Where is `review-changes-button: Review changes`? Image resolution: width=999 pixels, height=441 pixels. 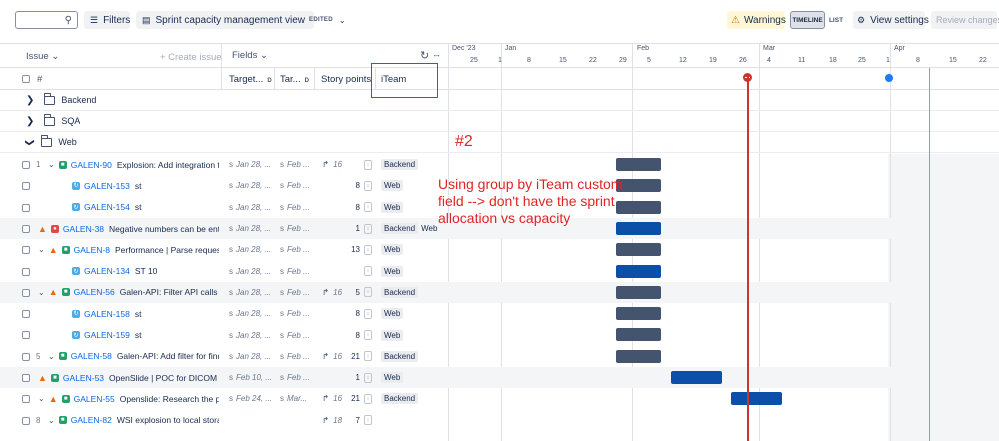
review-changes-button: Review changes is located at coordinates (965, 20).